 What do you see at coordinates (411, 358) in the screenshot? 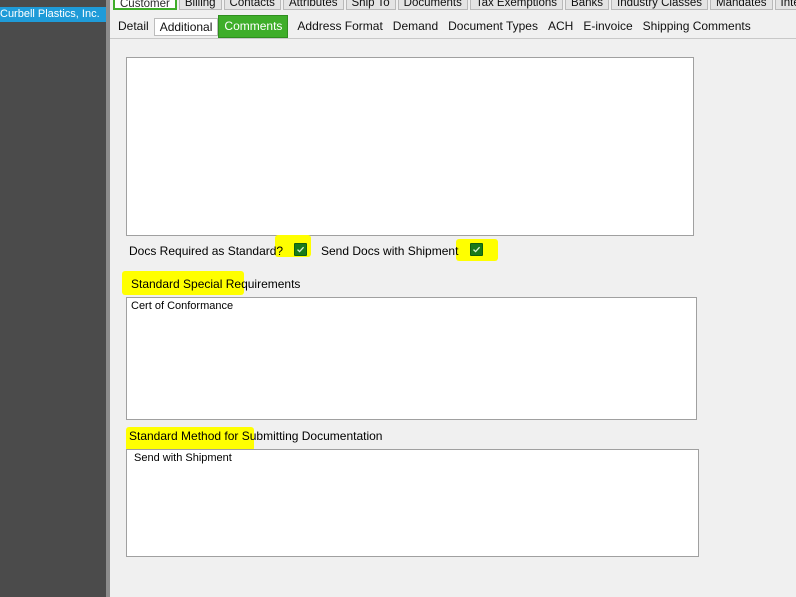
I see `special-requirements-textarea: Cert of Conformance` at bounding box center [411, 358].